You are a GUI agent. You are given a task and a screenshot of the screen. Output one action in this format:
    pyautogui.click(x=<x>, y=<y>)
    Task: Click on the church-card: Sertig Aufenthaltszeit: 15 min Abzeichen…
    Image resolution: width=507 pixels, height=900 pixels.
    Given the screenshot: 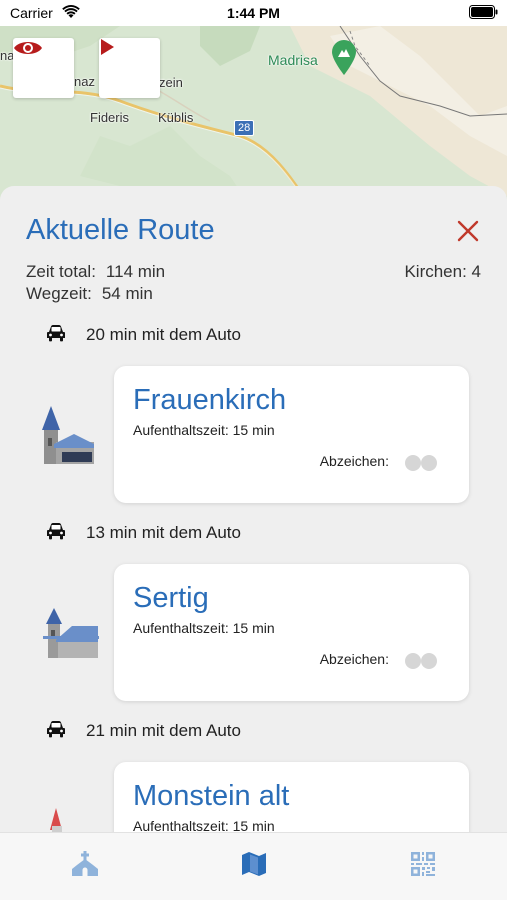 What is the action you would take?
    pyautogui.click(x=291, y=632)
    